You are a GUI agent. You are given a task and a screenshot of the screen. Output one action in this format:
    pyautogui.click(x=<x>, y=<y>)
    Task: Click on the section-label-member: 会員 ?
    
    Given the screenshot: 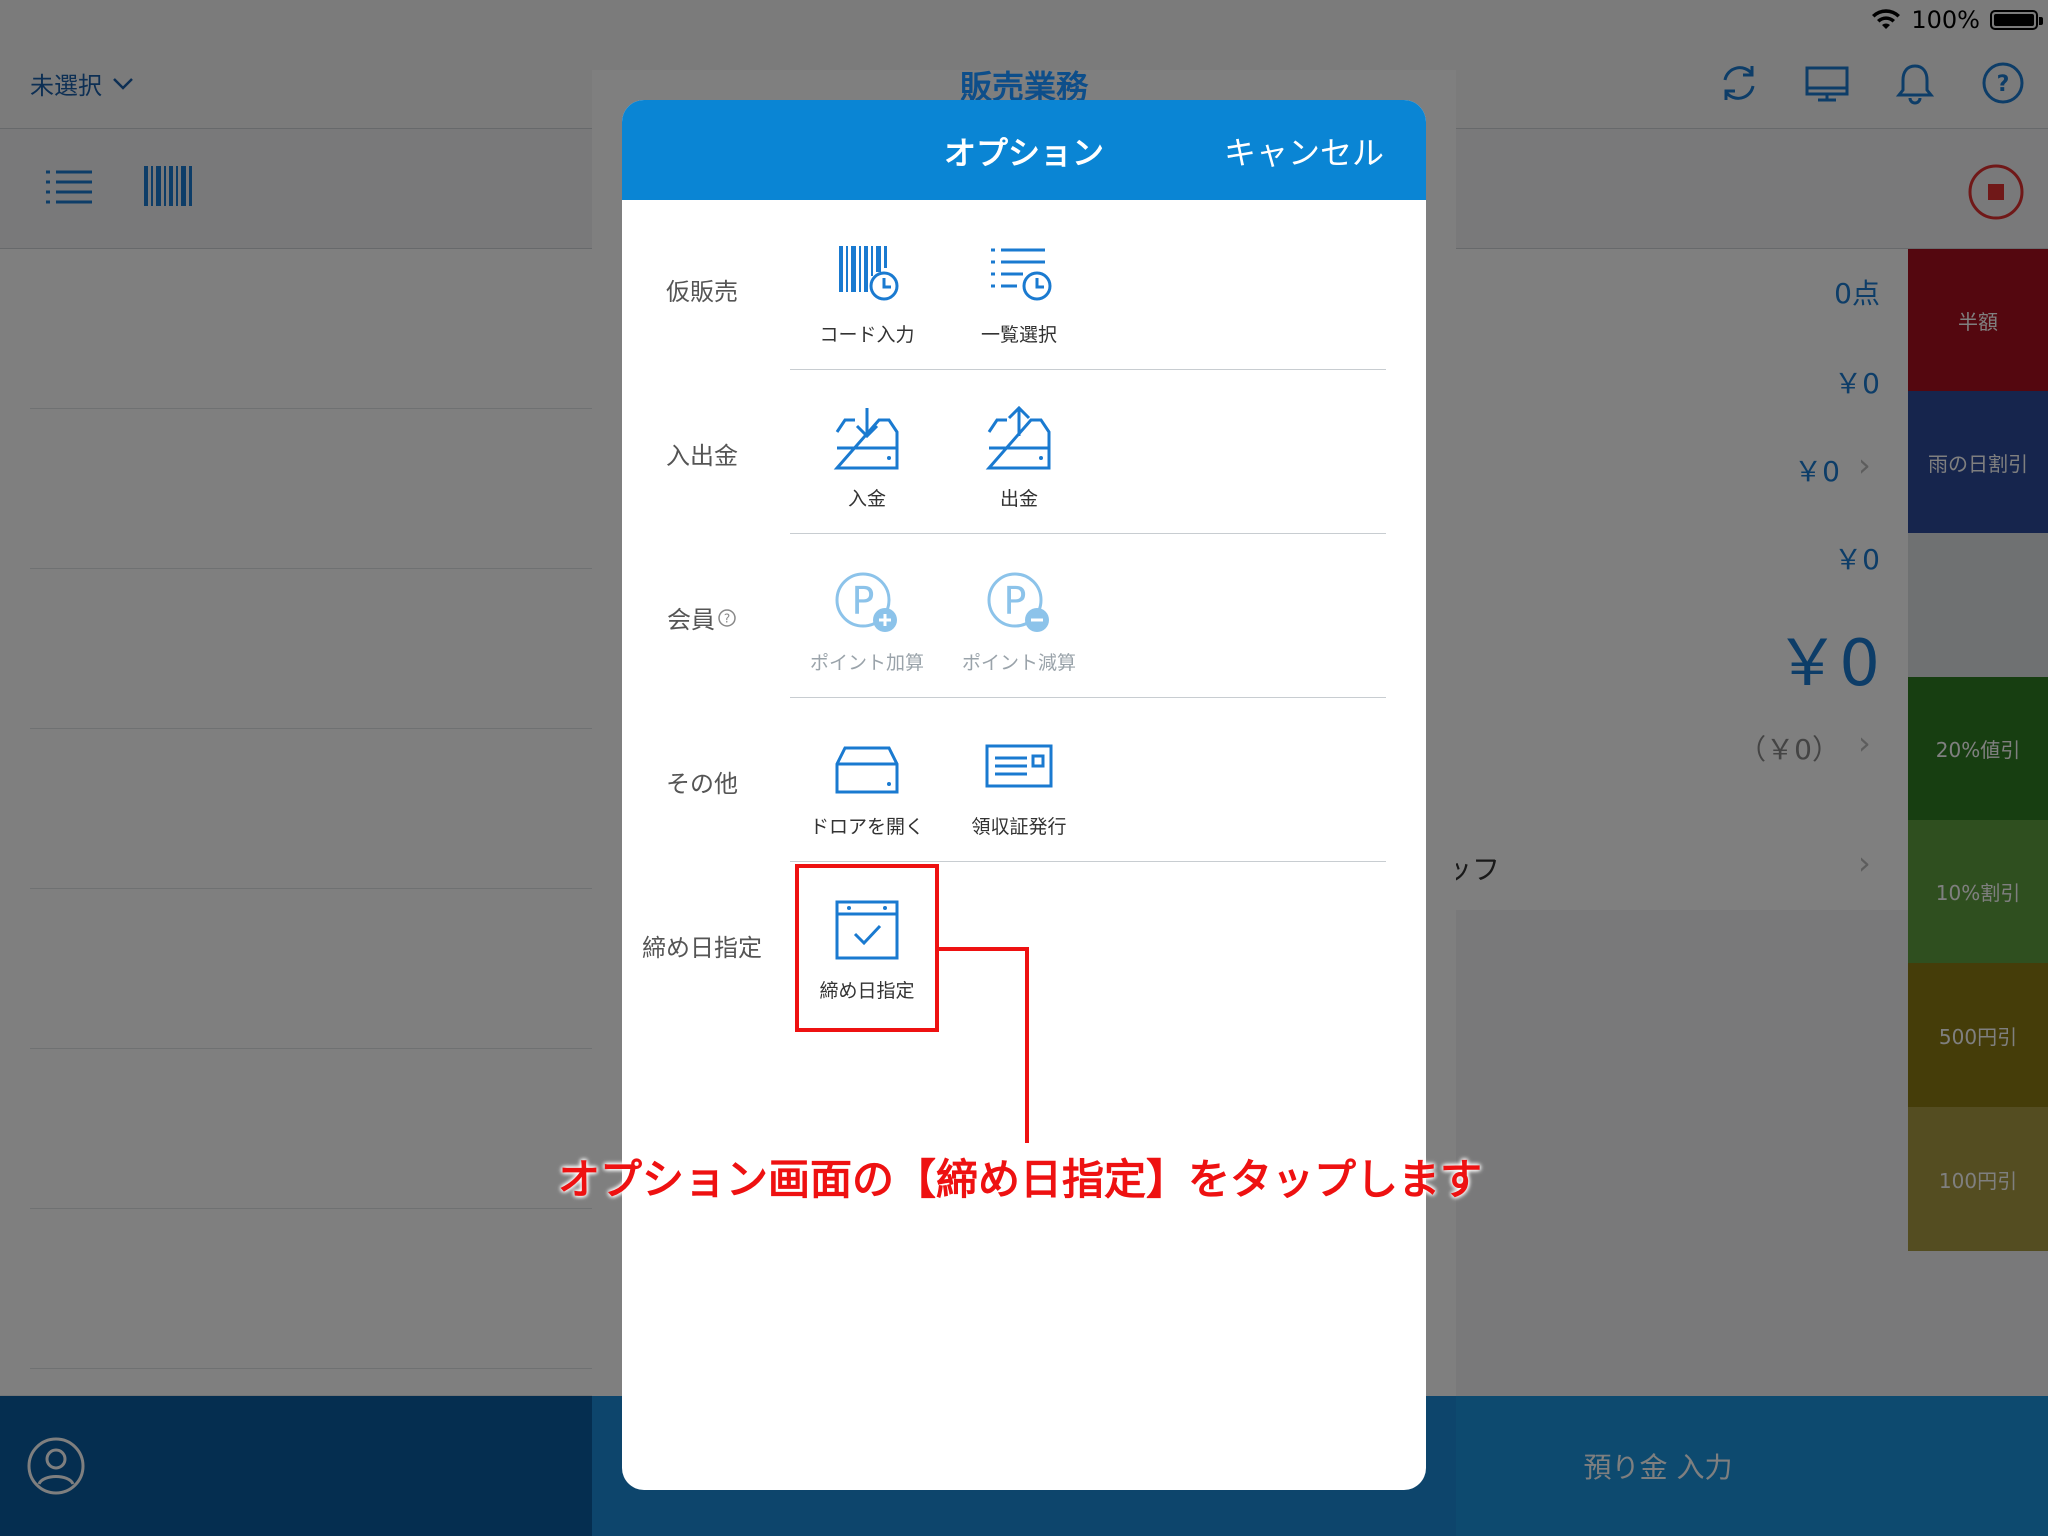 What is the action you would take?
    pyautogui.click(x=702, y=617)
    